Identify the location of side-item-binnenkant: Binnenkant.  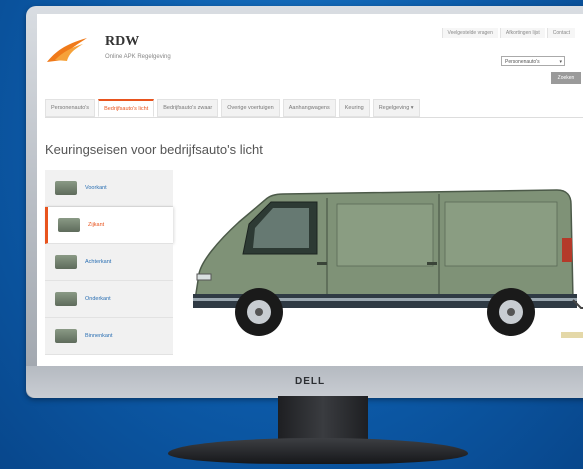
(109, 336).